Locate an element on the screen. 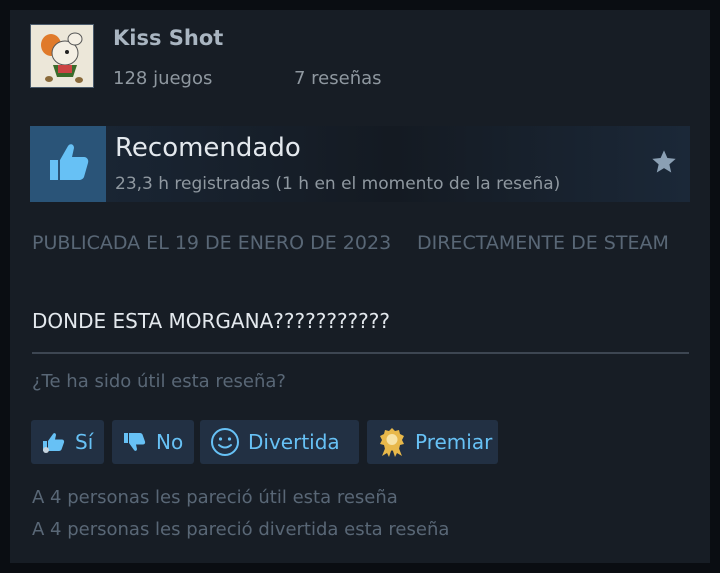 The height and width of the screenshot is (573, 720). vote-no-label: No is located at coordinates (170, 442).